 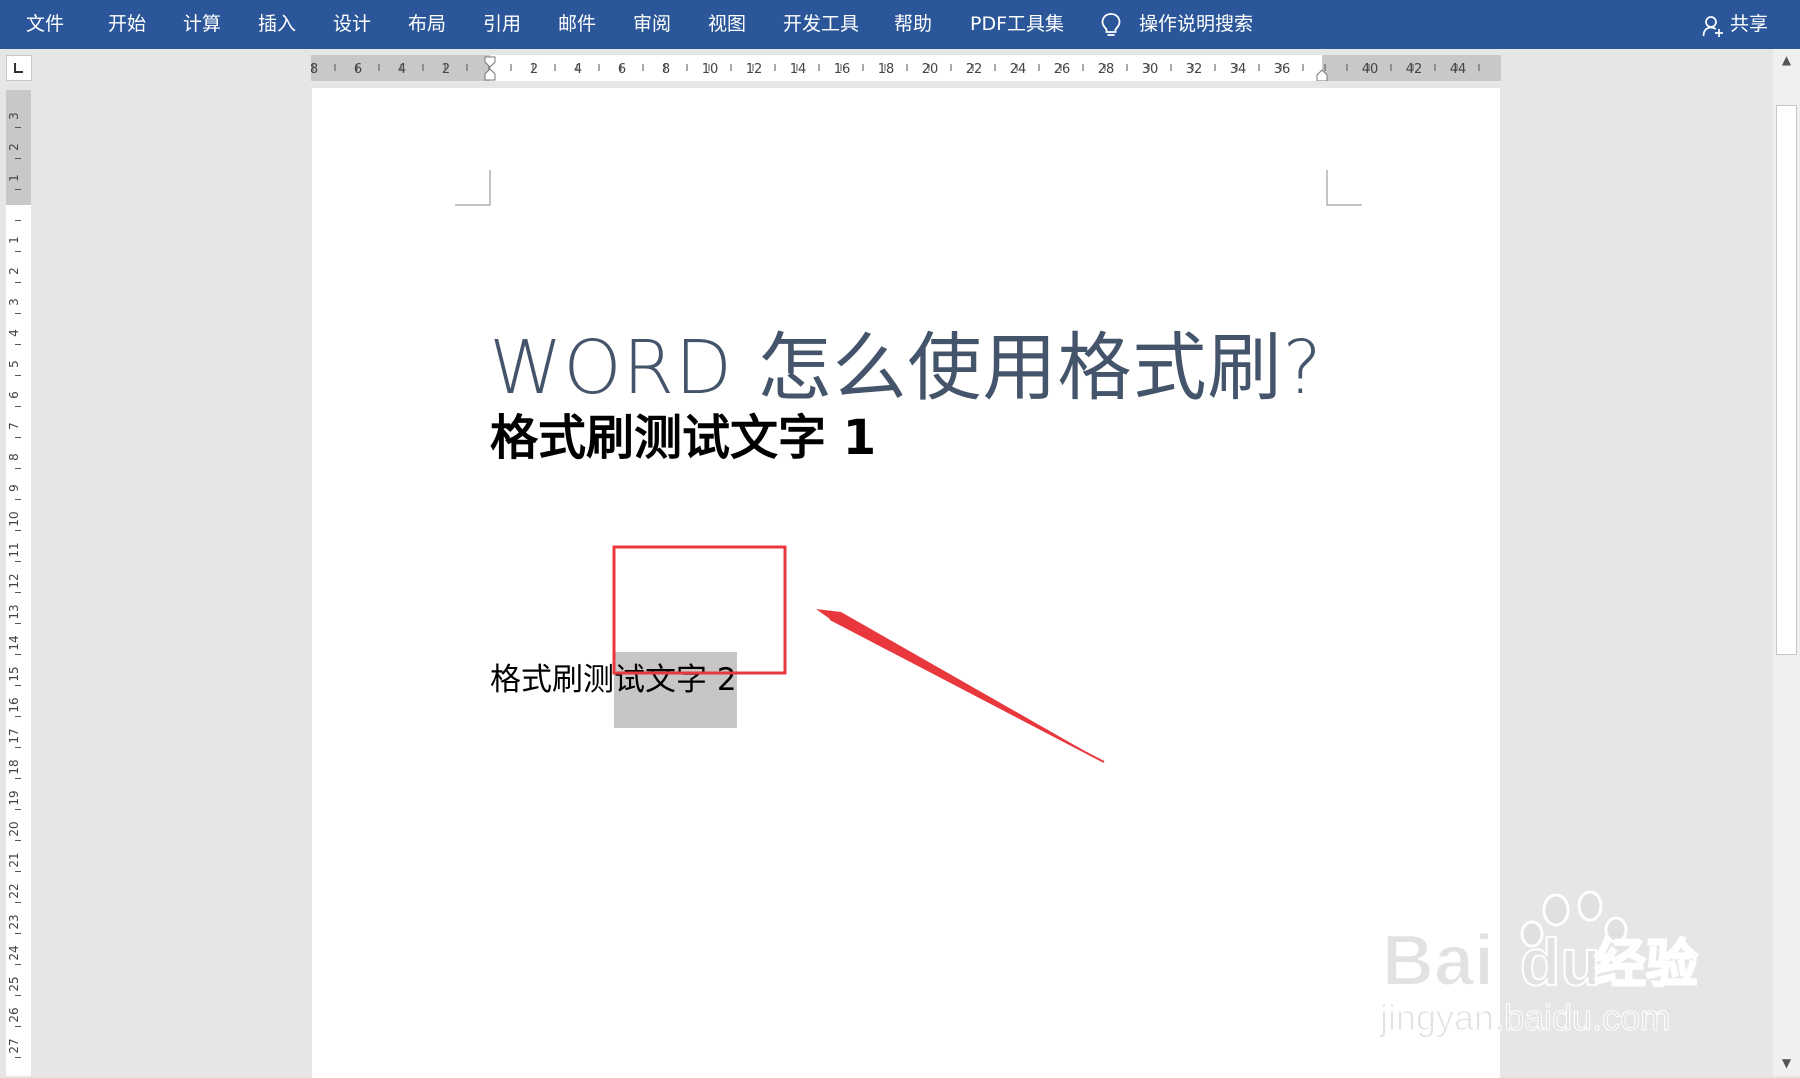 I want to click on hruler-label: 24, so click(x=1018, y=69).